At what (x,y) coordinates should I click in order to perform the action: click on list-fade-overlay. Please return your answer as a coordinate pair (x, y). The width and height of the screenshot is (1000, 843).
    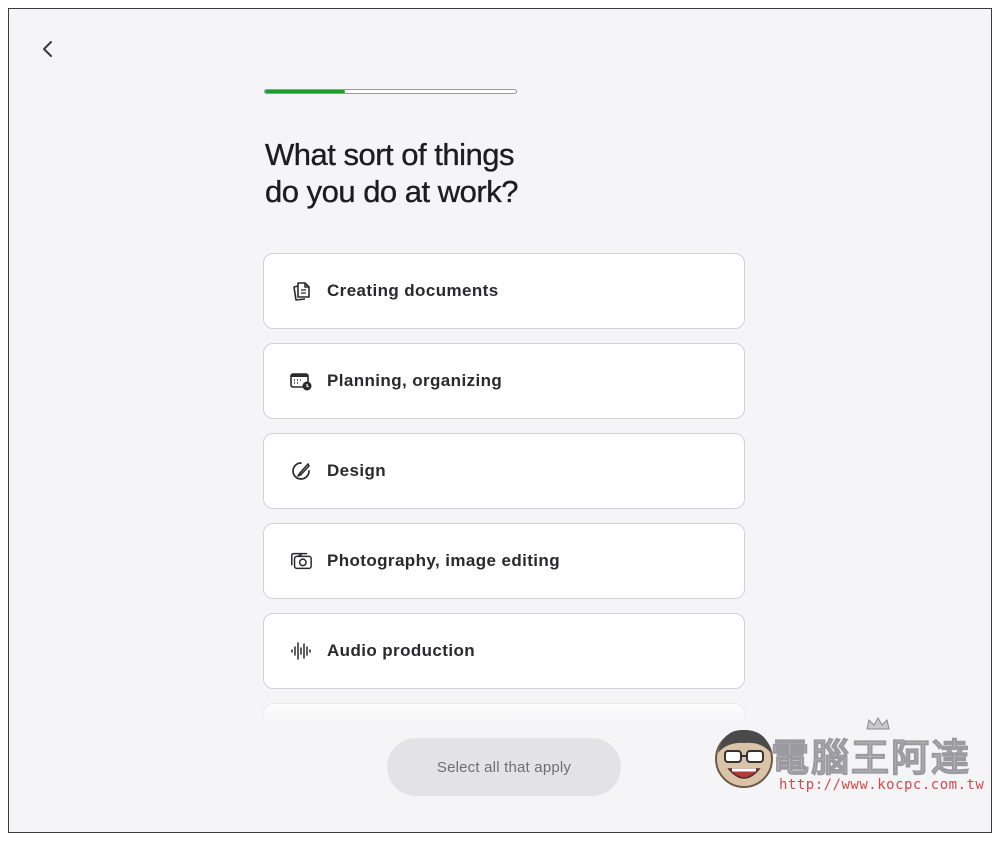
    Looking at the image, I should click on (504, 715).